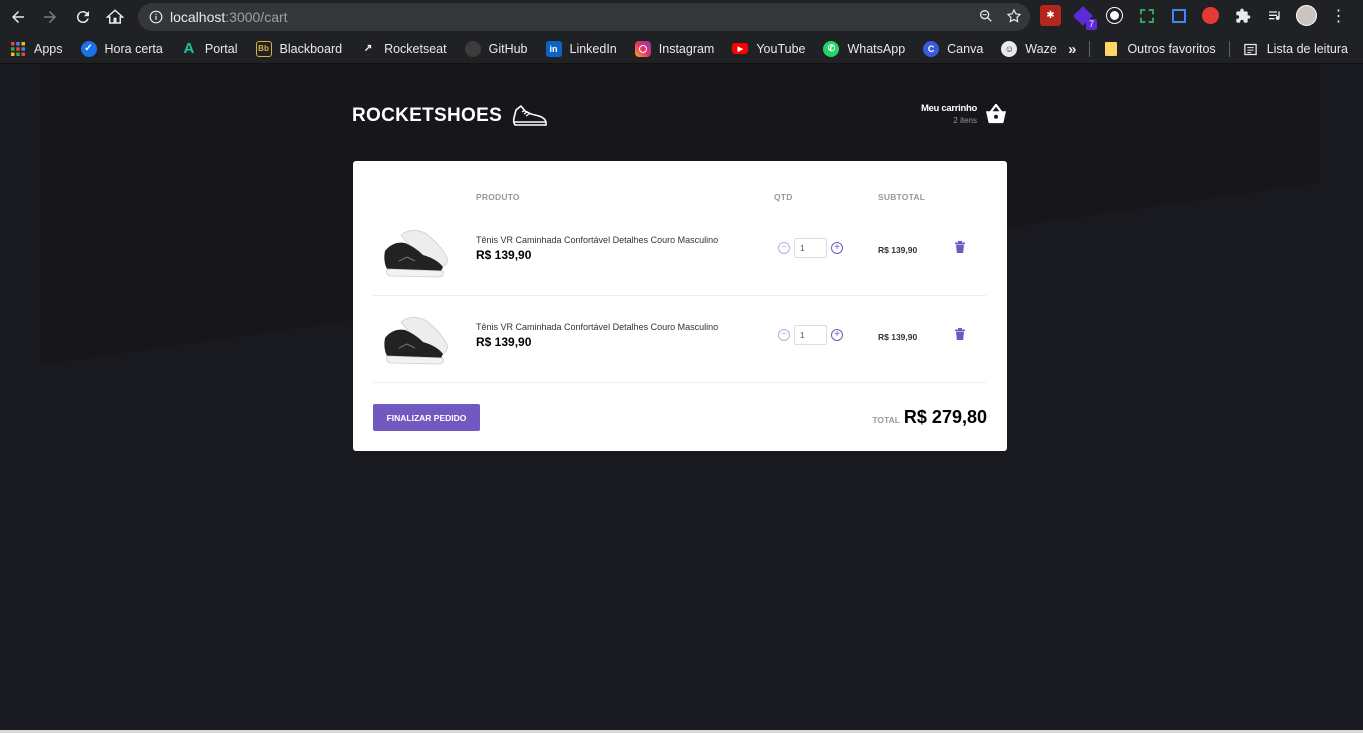 The height and width of the screenshot is (733, 1363). I want to click on extension-purple-icon: 7, so click(1084, 17).